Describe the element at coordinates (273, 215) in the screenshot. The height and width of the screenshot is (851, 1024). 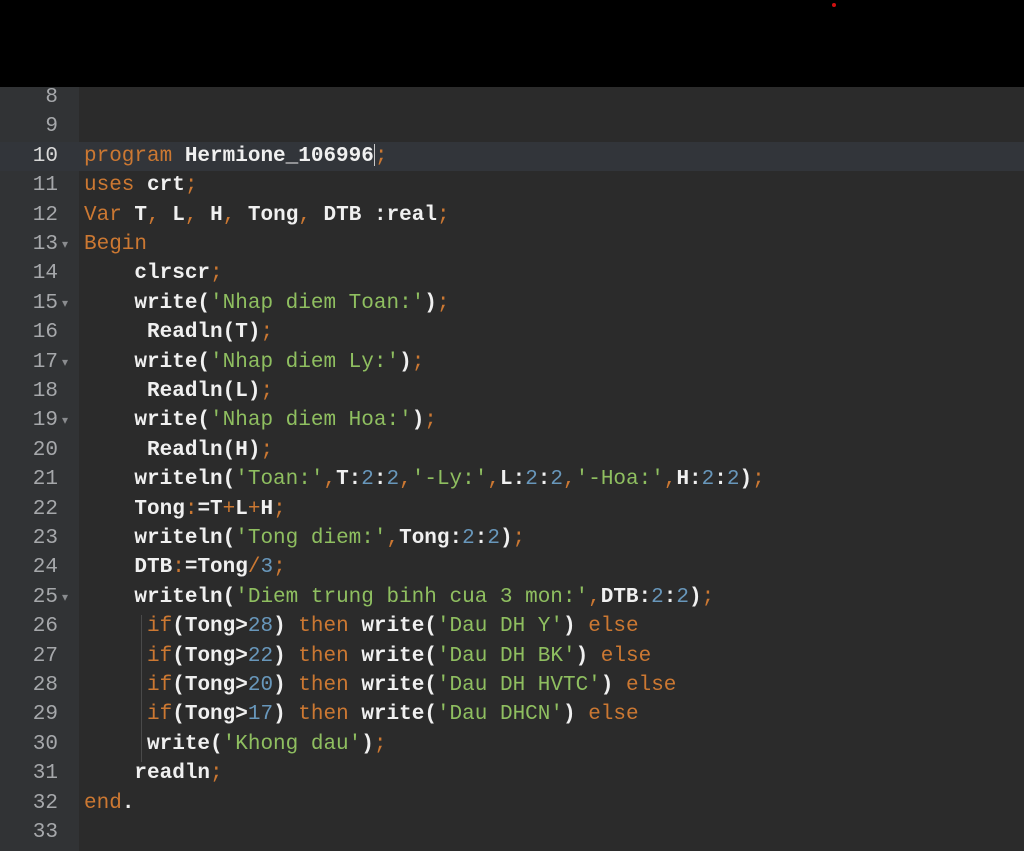
I see `code-token: Tong` at that location.